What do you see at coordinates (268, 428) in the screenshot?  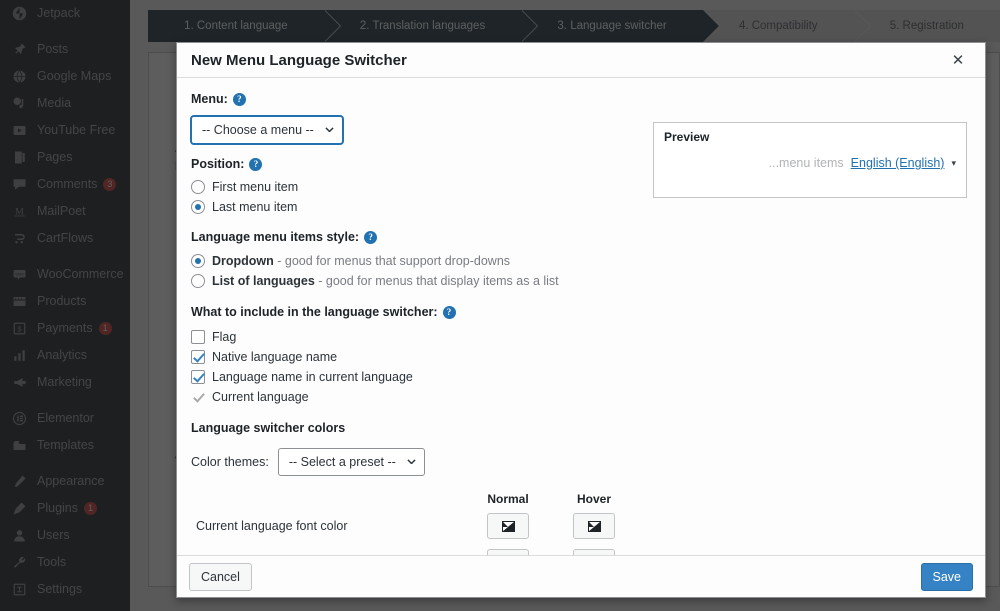 I see `colors-heading: Language switcher colors` at bounding box center [268, 428].